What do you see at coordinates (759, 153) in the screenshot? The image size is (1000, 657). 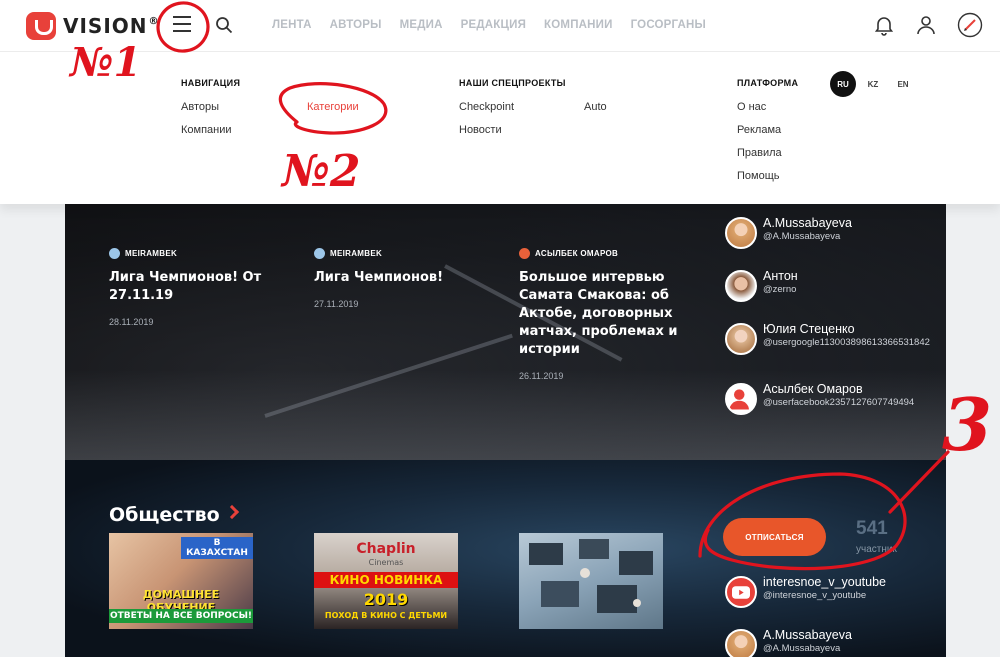 I see `menu-item-rules: Правила` at bounding box center [759, 153].